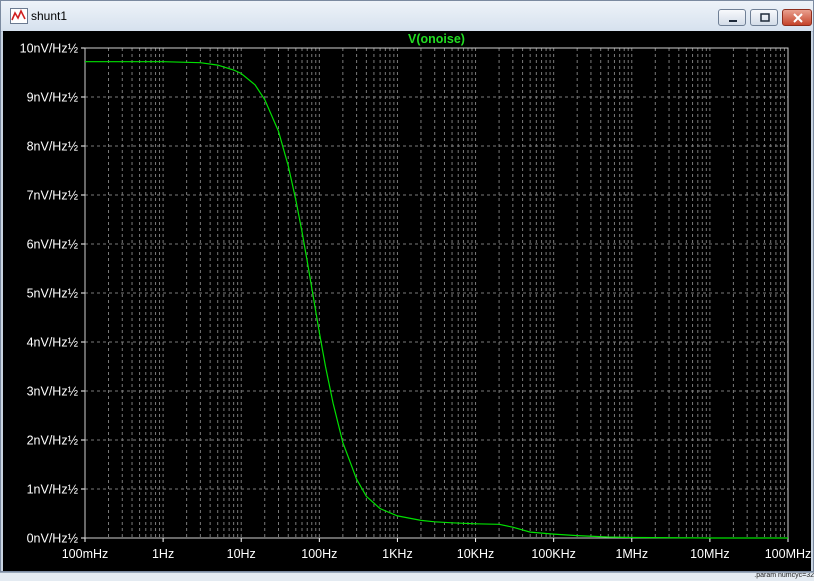  I want to click on close-icon, so click(798, 18).